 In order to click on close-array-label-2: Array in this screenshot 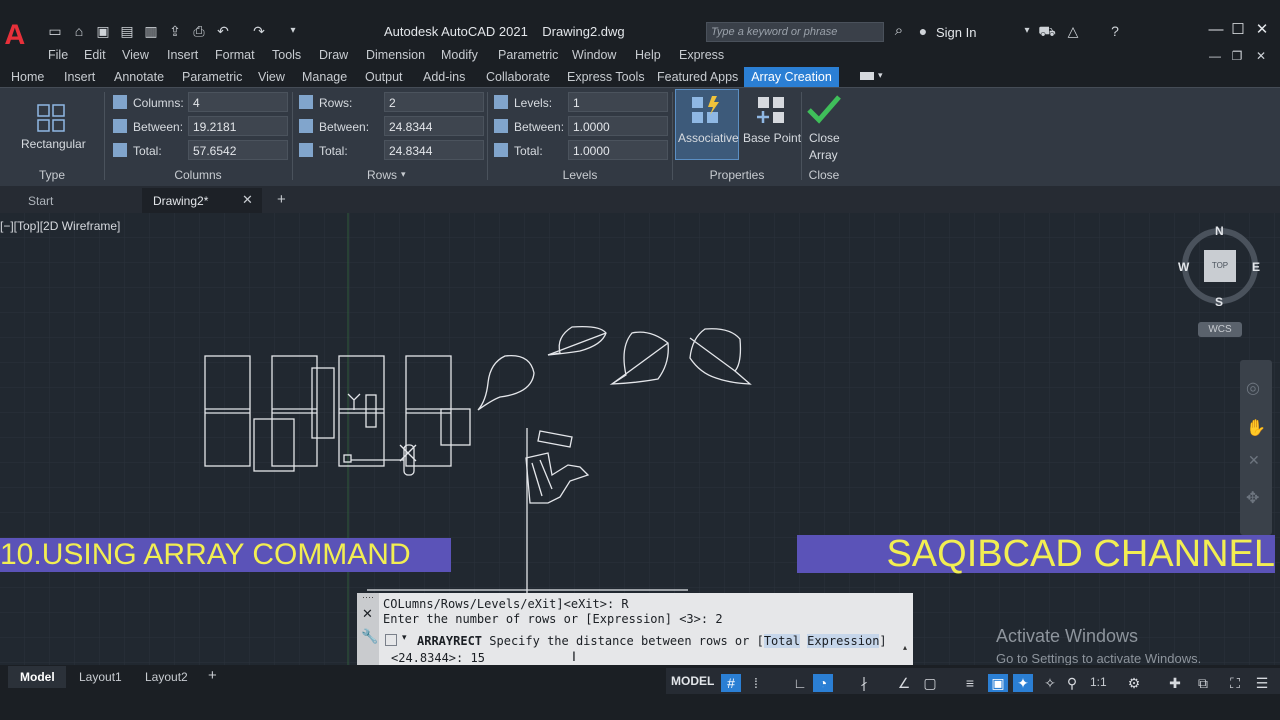, I will do `click(823, 155)`.